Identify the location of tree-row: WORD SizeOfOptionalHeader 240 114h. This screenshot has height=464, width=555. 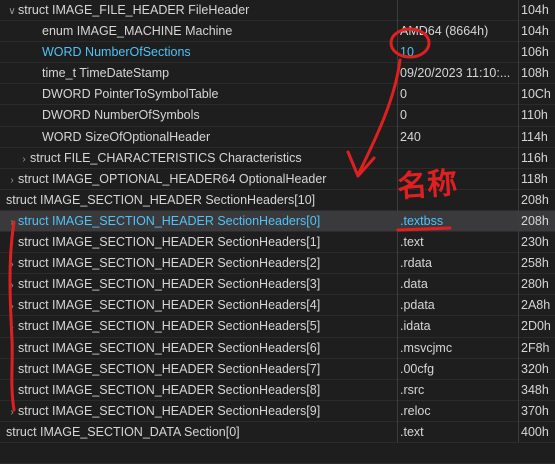
(277, 137).